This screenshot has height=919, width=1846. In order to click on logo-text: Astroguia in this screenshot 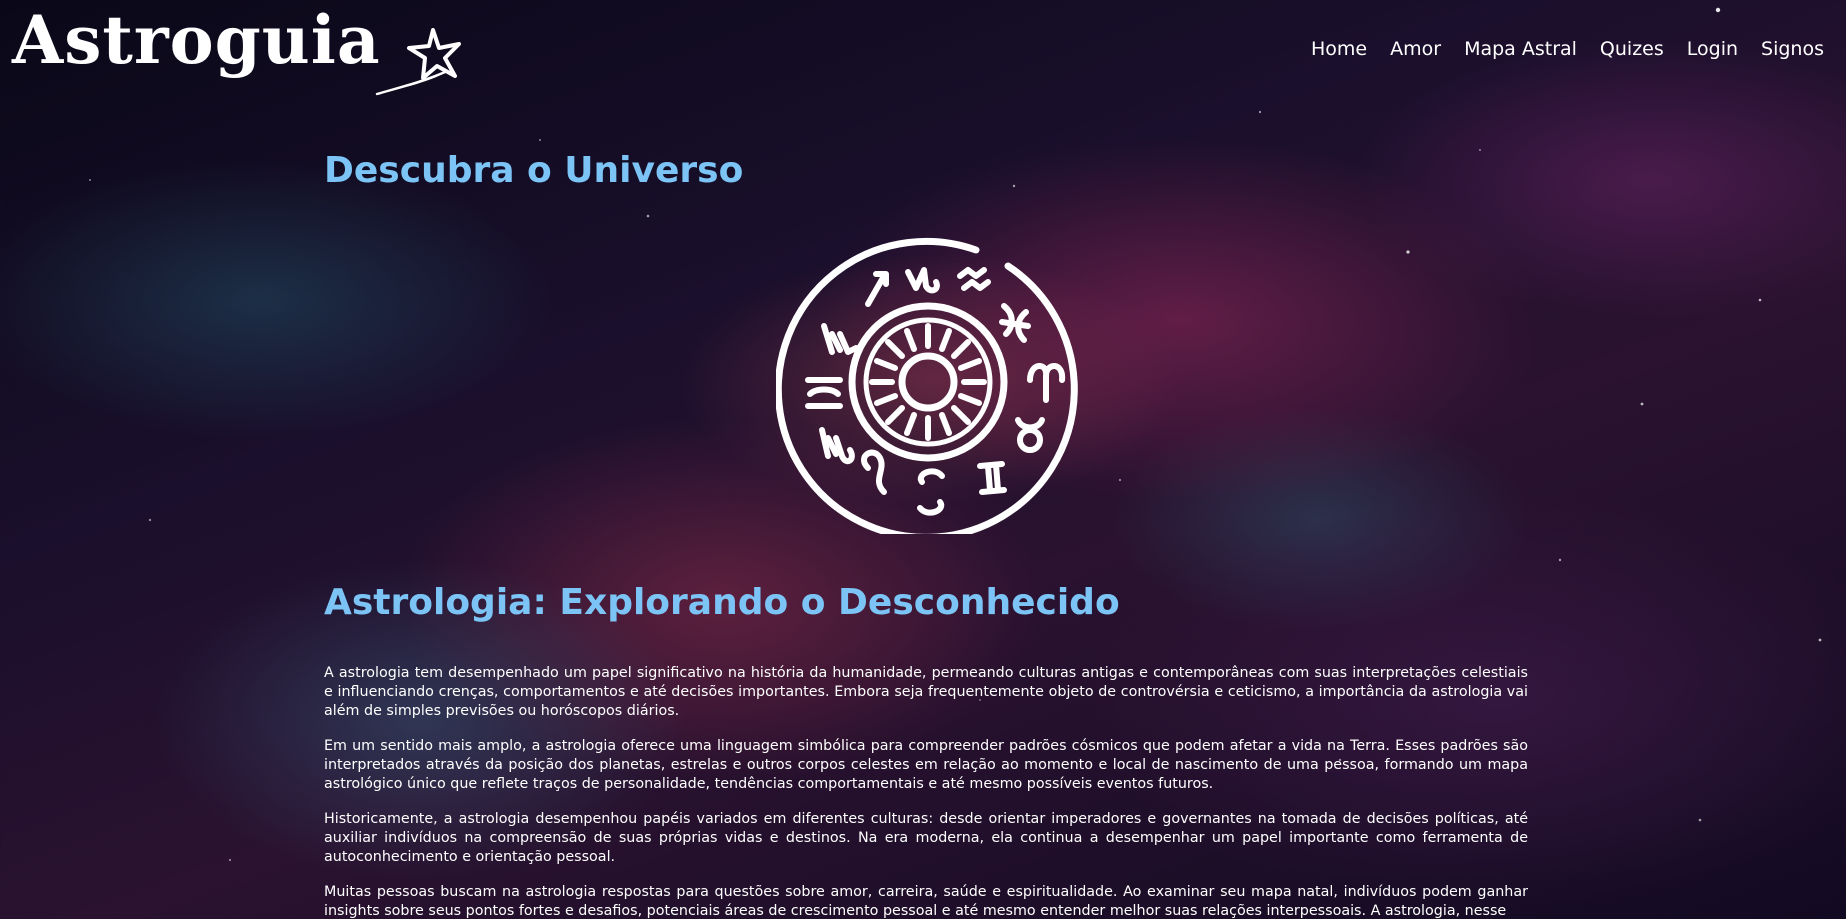, I will do `click(196, 40)`.